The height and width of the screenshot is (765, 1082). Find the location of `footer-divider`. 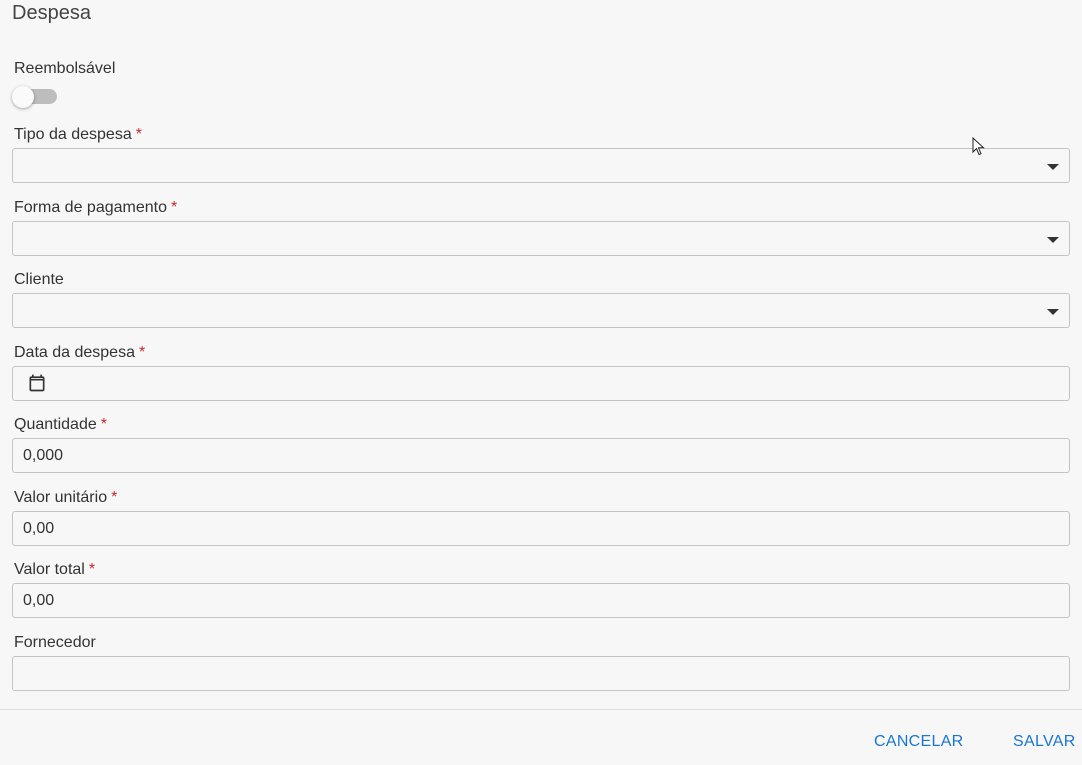

footer-divider is located at coordinates (541, 709).